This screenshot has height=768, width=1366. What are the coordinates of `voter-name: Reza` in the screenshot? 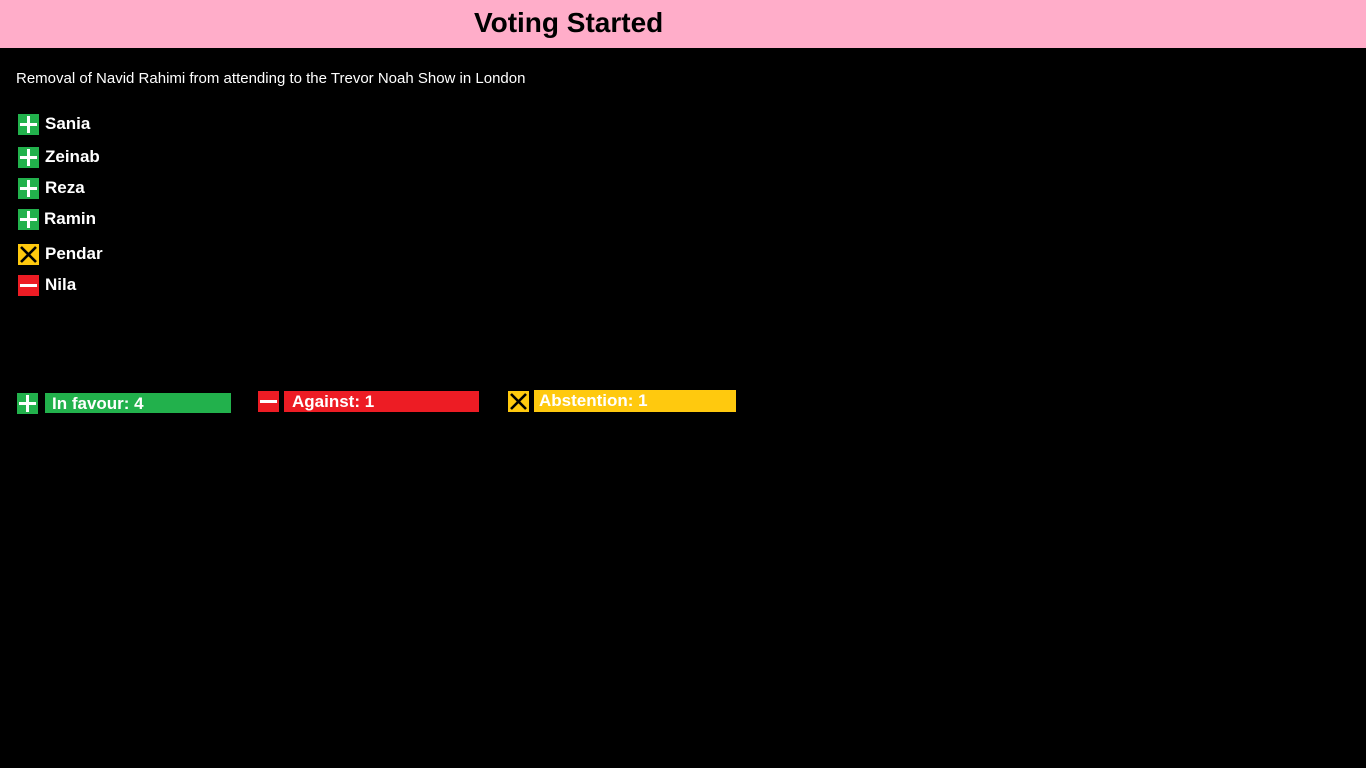 It's located at (65, 187).